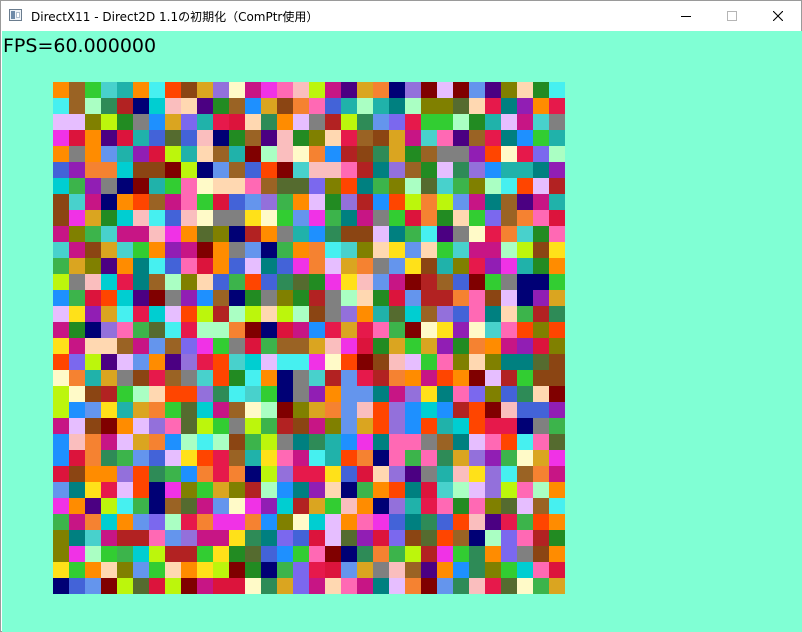  I want to click on close-button, so click(778, 16).